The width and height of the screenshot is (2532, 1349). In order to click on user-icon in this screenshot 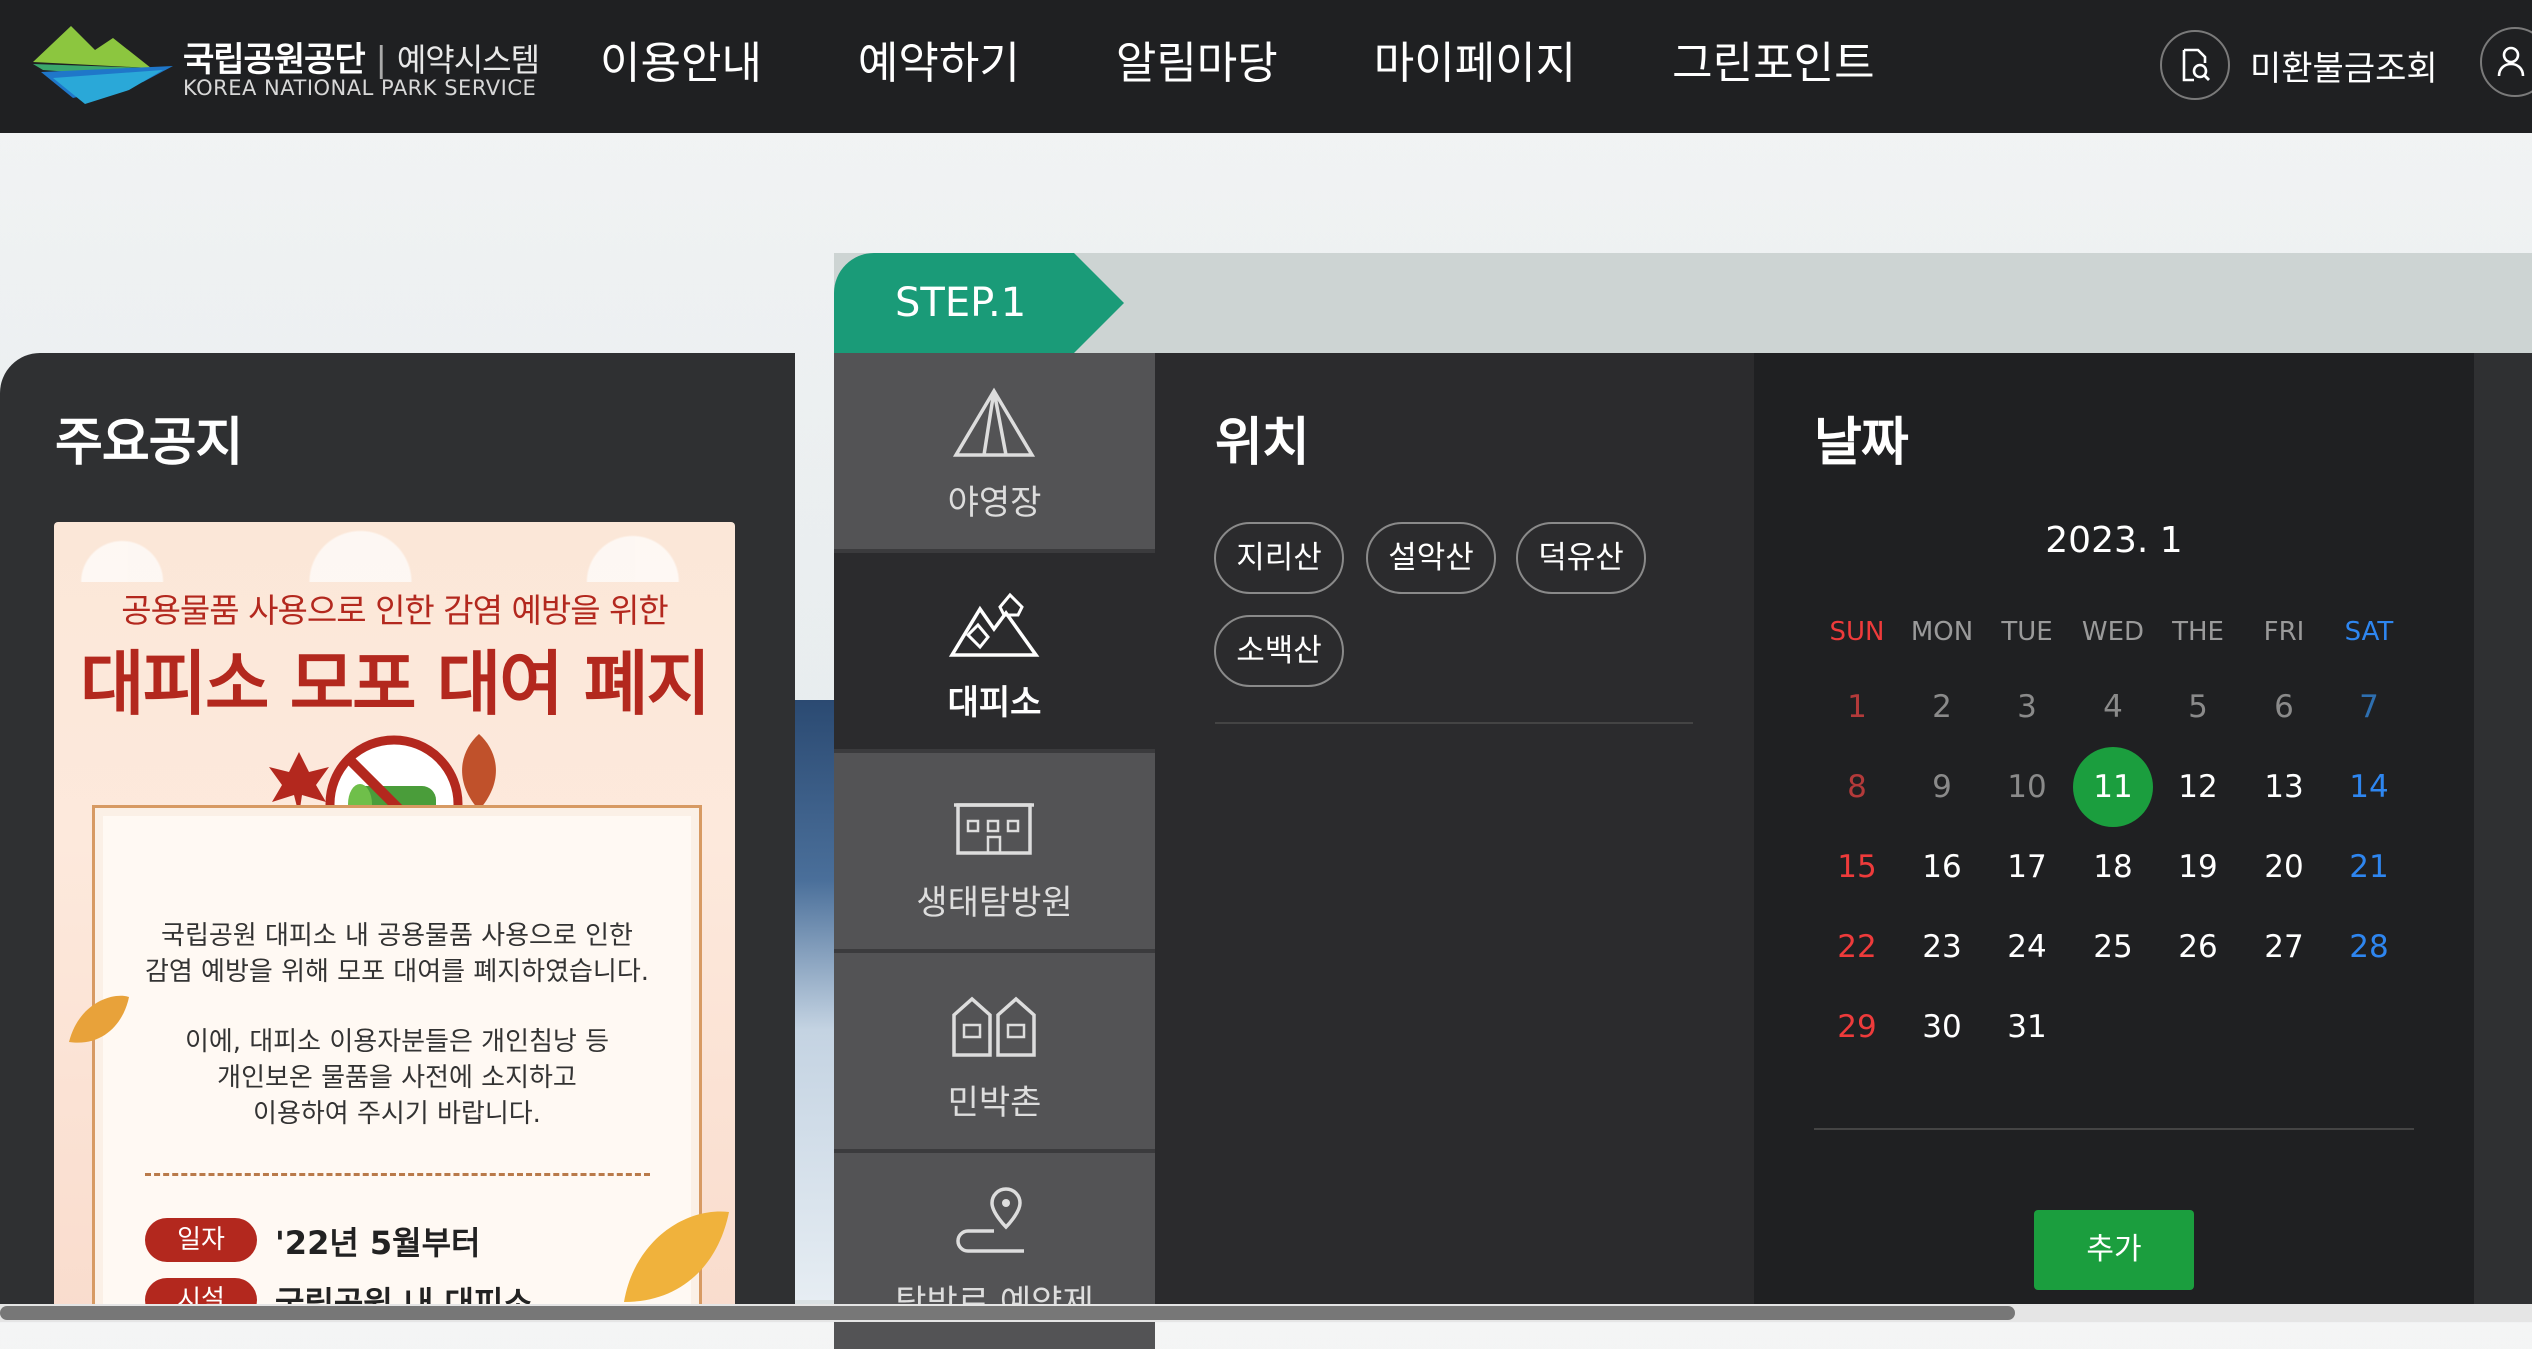, I will do `click(2511, 61)`.